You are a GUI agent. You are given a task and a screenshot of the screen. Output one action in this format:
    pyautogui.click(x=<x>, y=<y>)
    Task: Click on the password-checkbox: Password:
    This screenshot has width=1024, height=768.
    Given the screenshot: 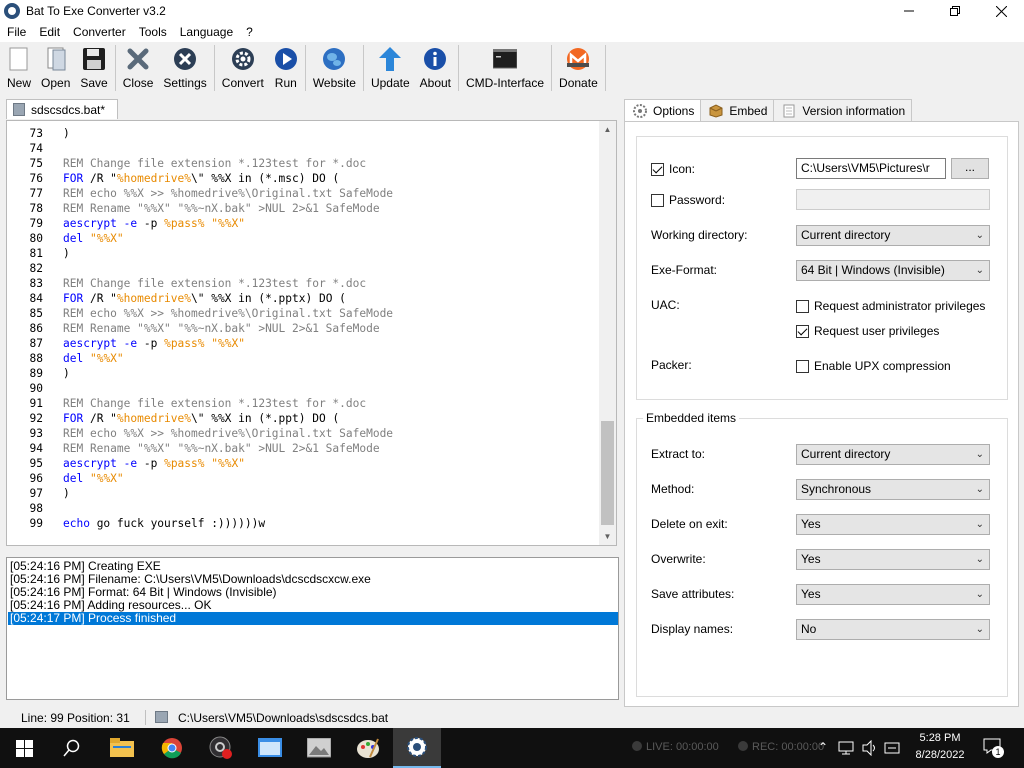 What is the action you would take?
    pyautogui.click(x=688, y=200)
    